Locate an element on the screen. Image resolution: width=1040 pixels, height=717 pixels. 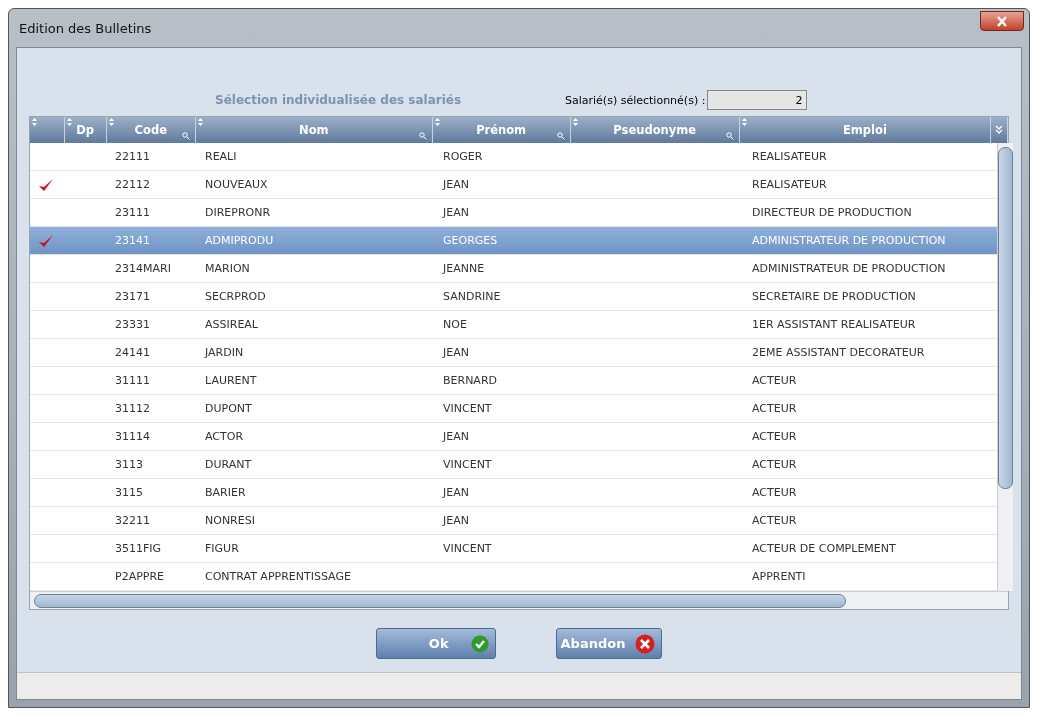
table-cell: 24141 is located at coordinates (132, 352).